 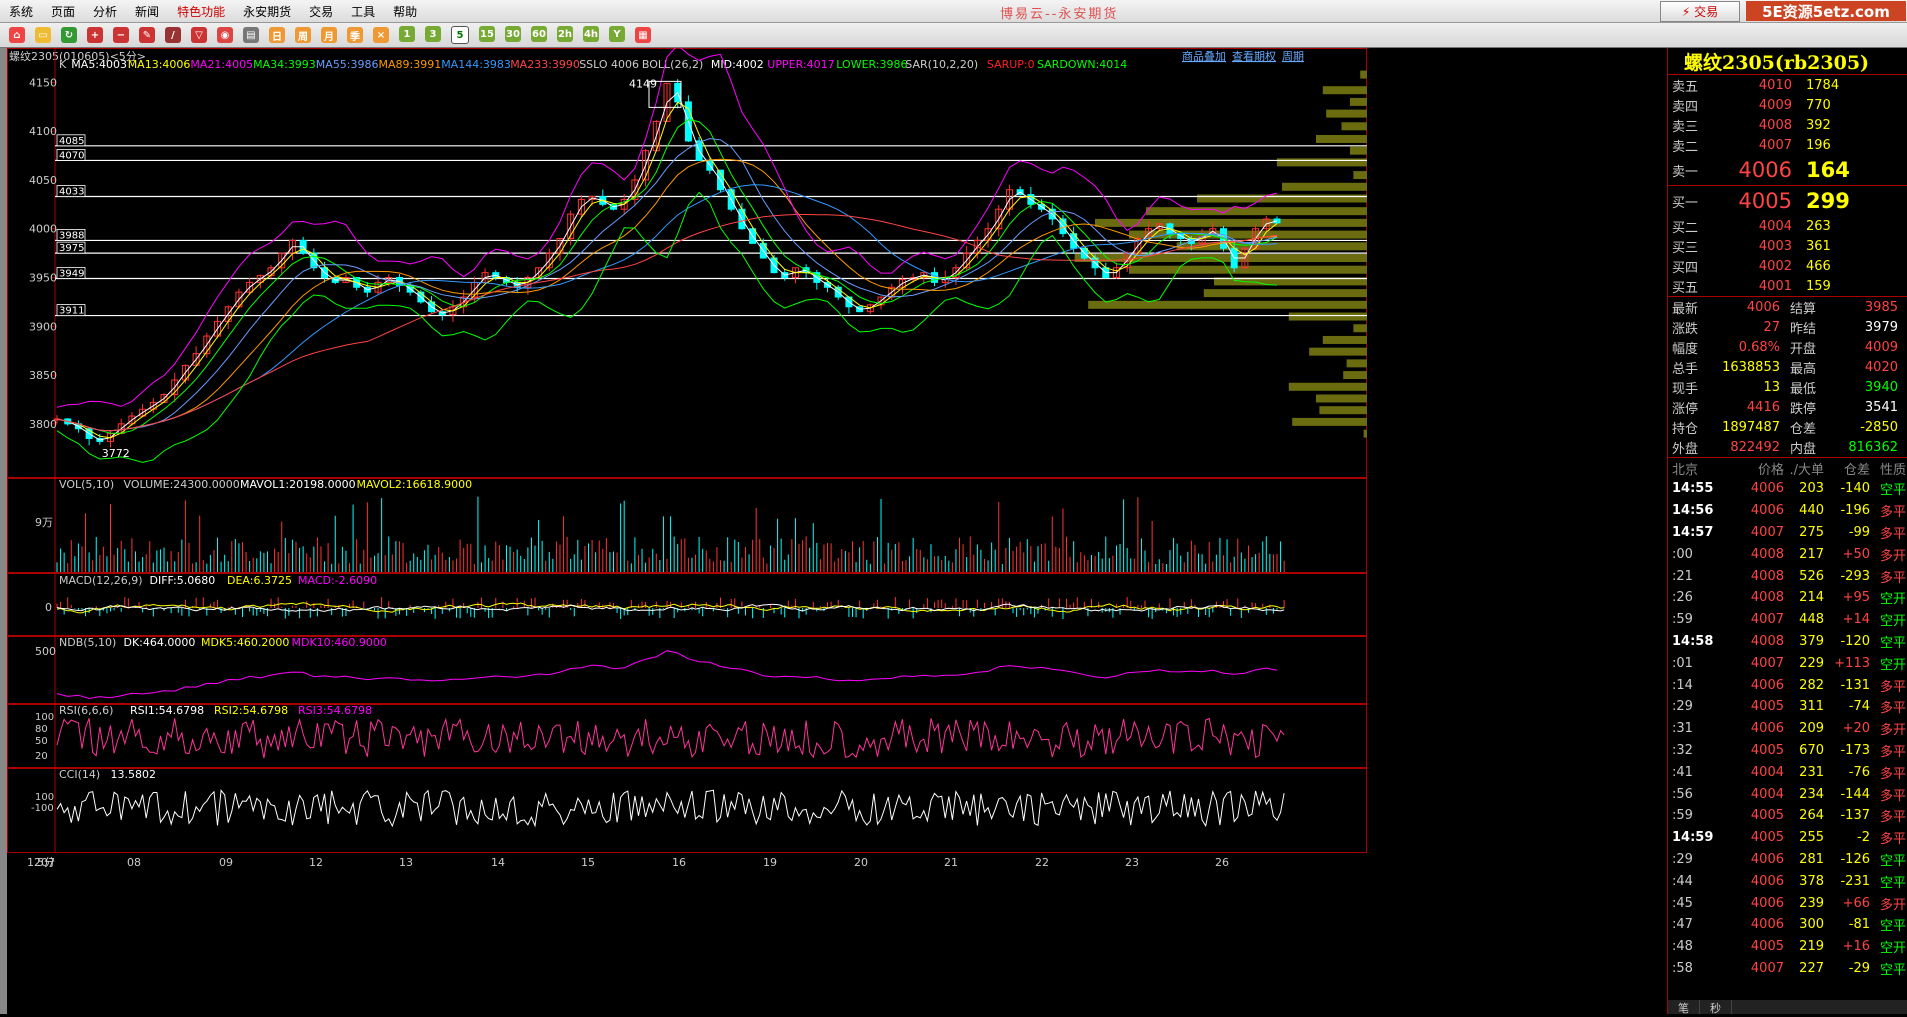 What do you see at coordinates (321, 11) in the screenshot?
I see `menu-item-6: 交易` at bounding box center [321, 11].